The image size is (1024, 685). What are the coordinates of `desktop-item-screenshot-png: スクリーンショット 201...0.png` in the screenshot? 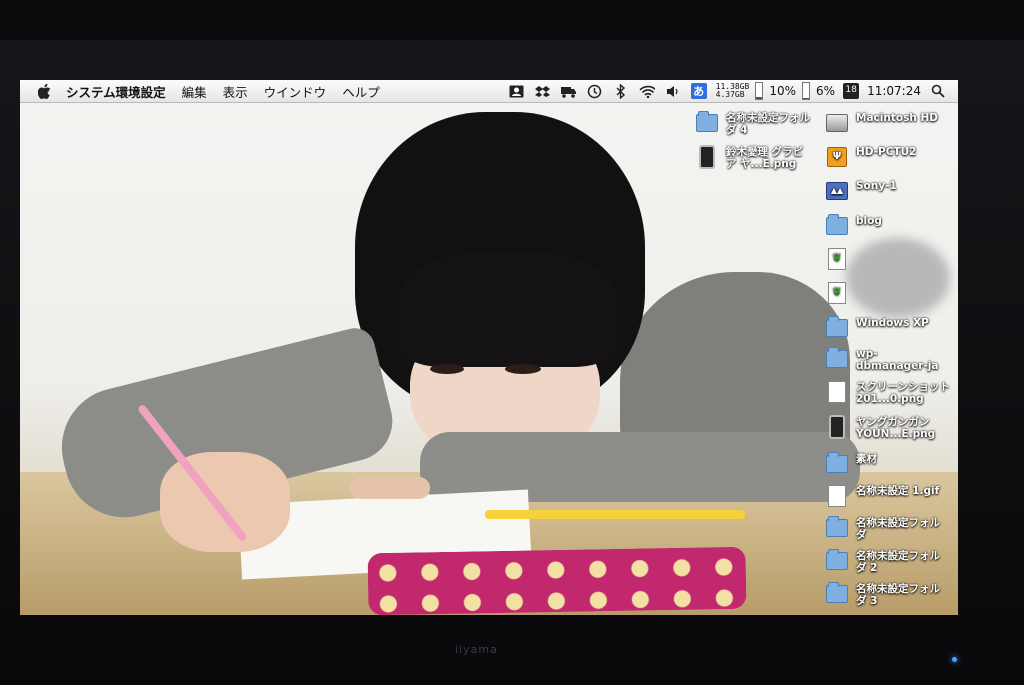 It's located at (888, 393).